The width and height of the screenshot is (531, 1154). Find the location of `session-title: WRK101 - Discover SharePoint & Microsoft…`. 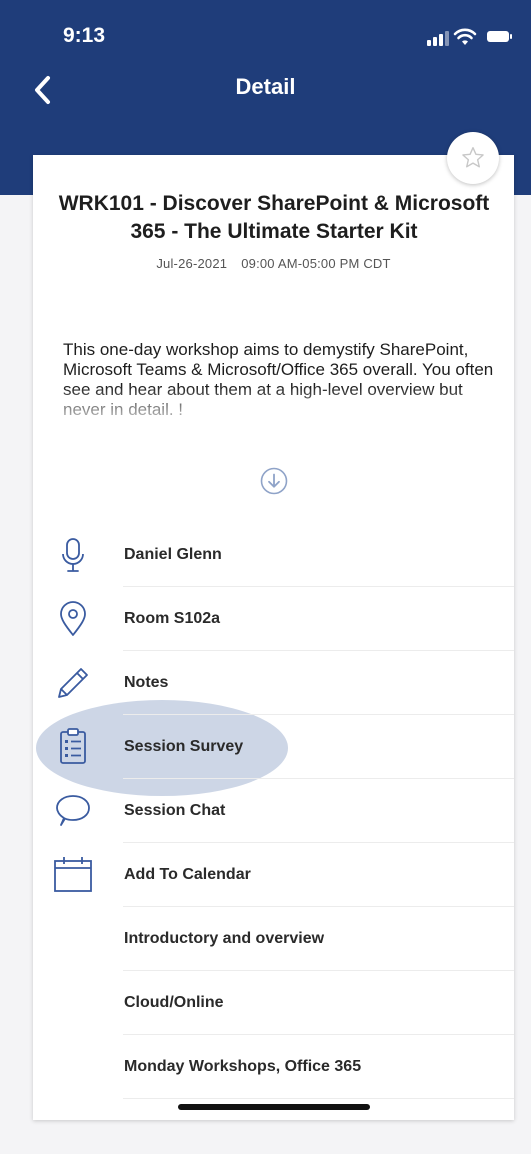

session-title: WRK101 - Discover SharePoint & Microsoft… is located at coordinates (274, 217).